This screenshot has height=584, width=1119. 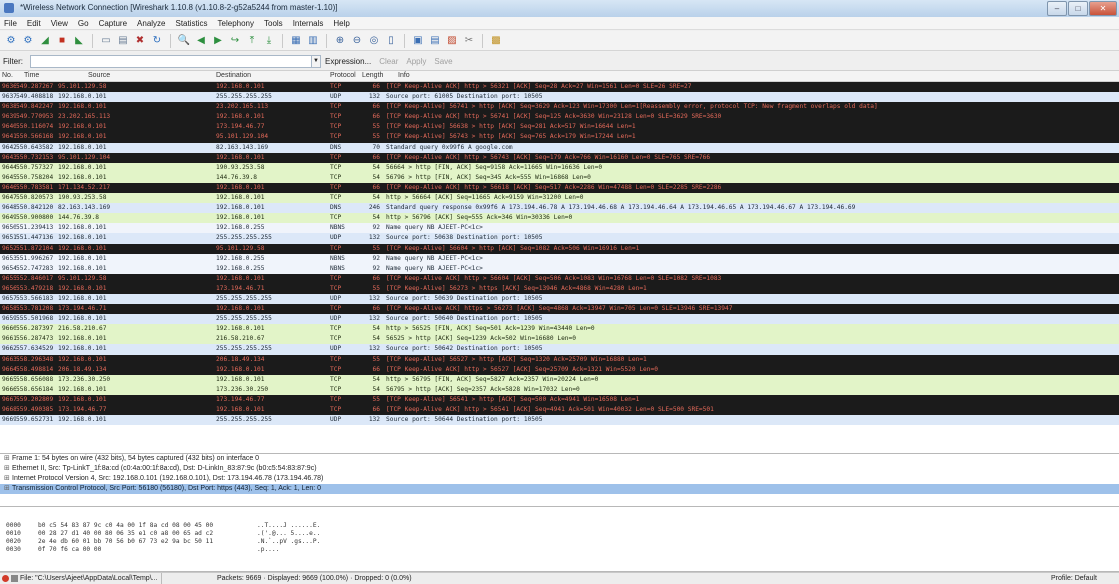 What do you see at coordinates (343, 75) in the screenshot?
I see `column-header-protocol: Protocol` at bounding box center [343, 75].